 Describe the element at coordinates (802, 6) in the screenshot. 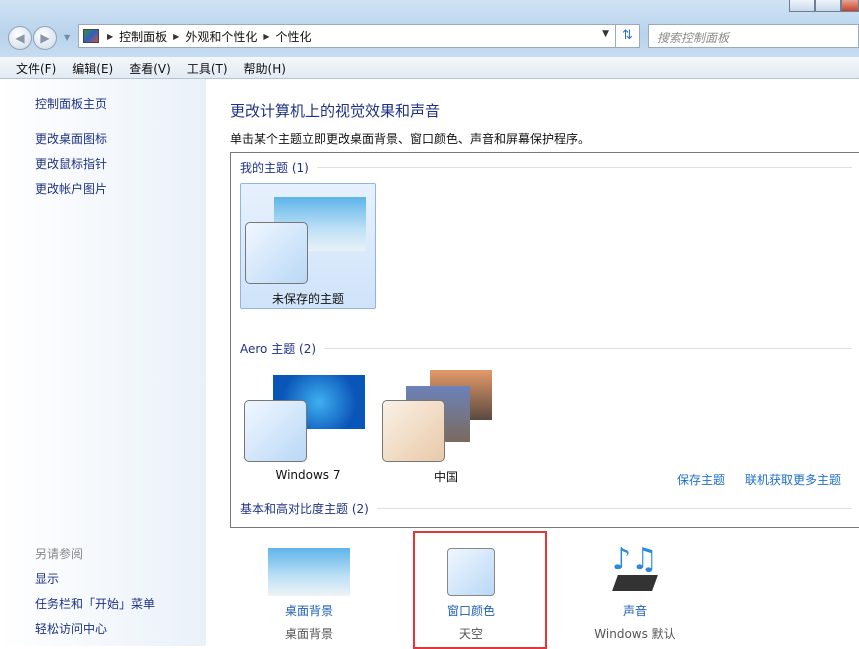

I see `minimize-button` at that location.